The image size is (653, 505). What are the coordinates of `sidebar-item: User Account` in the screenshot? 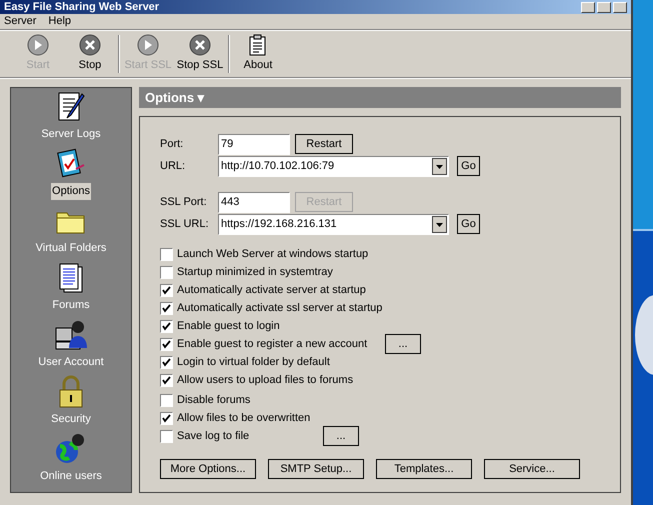 It's located at (71, 344).